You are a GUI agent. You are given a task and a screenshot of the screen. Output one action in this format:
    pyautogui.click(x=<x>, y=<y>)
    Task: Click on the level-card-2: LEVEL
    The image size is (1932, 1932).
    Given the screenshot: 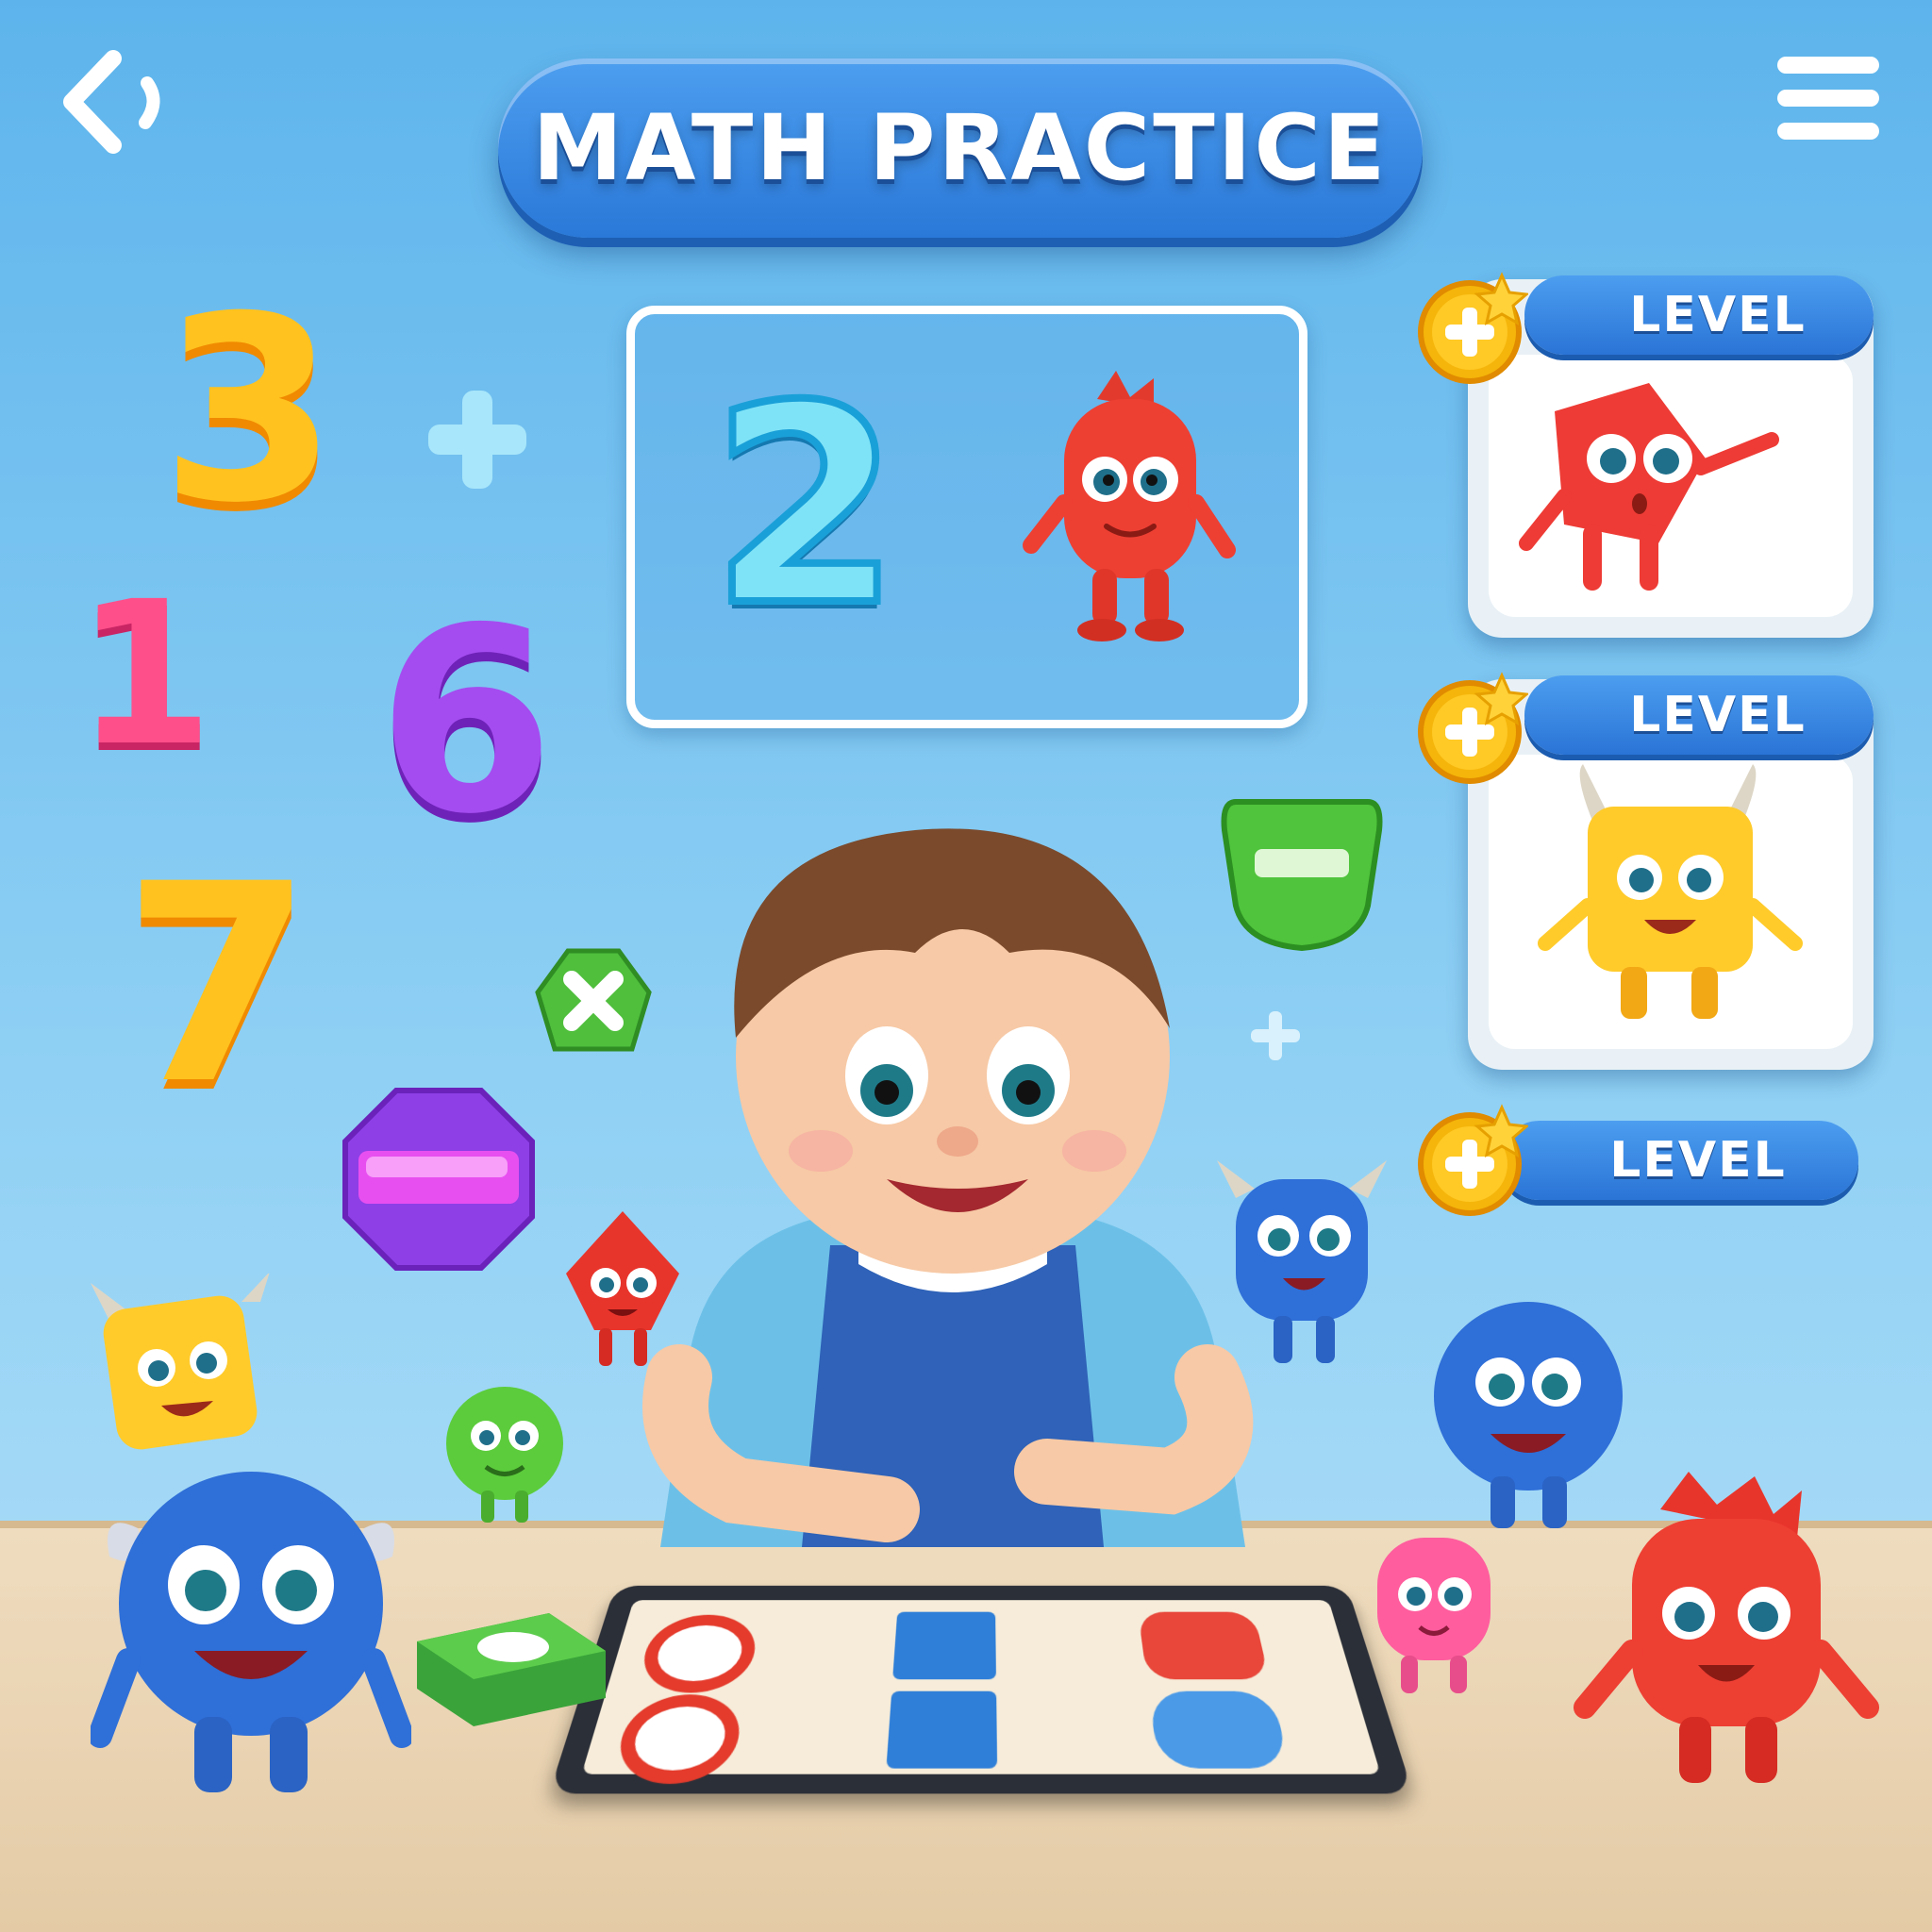 What is the action you would take?
    pyautogui.click(x=1646, y=871)
    